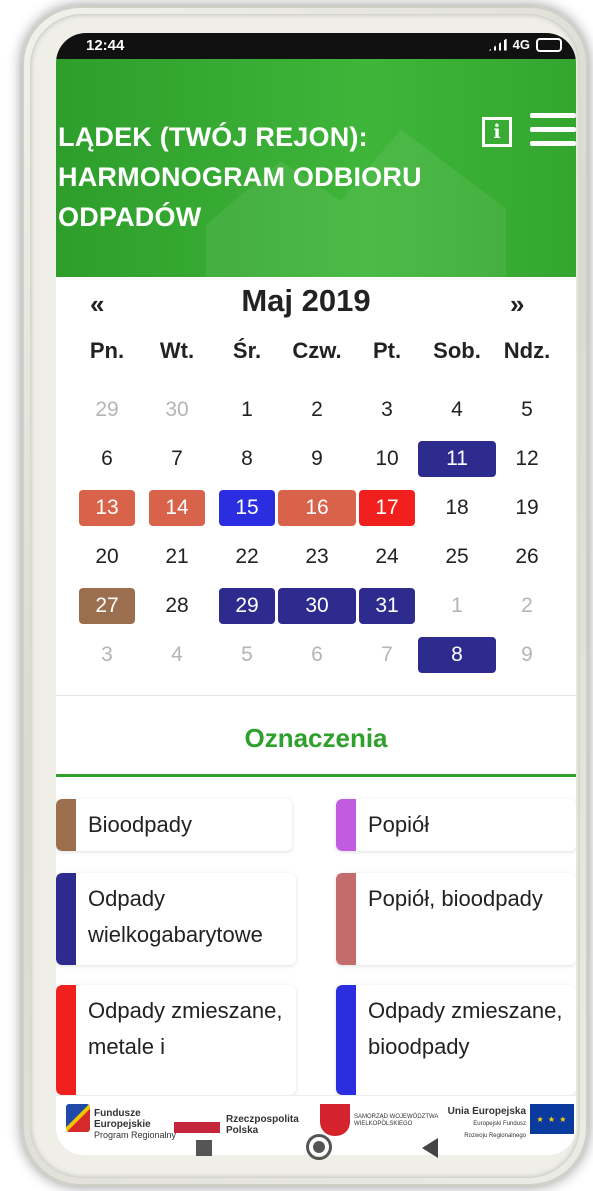  I want to click on calendar-day-number: 22, so click(247, 556).